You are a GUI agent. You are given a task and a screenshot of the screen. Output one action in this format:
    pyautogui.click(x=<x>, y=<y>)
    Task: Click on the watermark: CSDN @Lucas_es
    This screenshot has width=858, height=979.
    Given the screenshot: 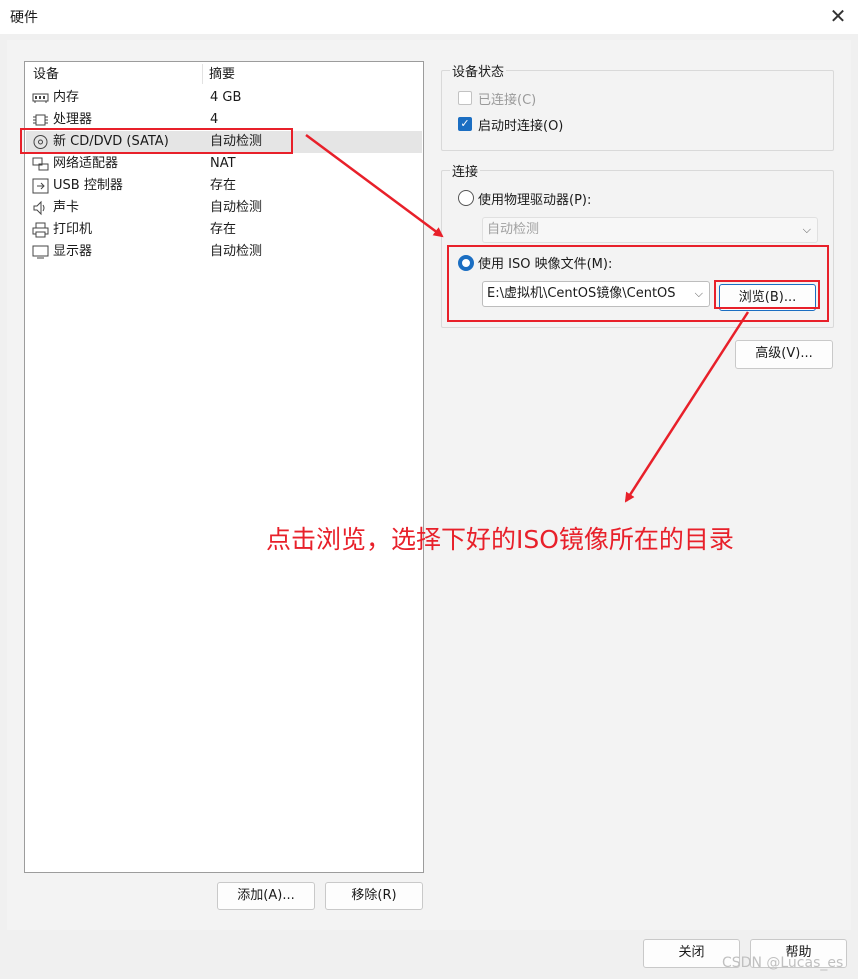 What is the action you would take?
    pyautogui.click(x=783, y=963)
    